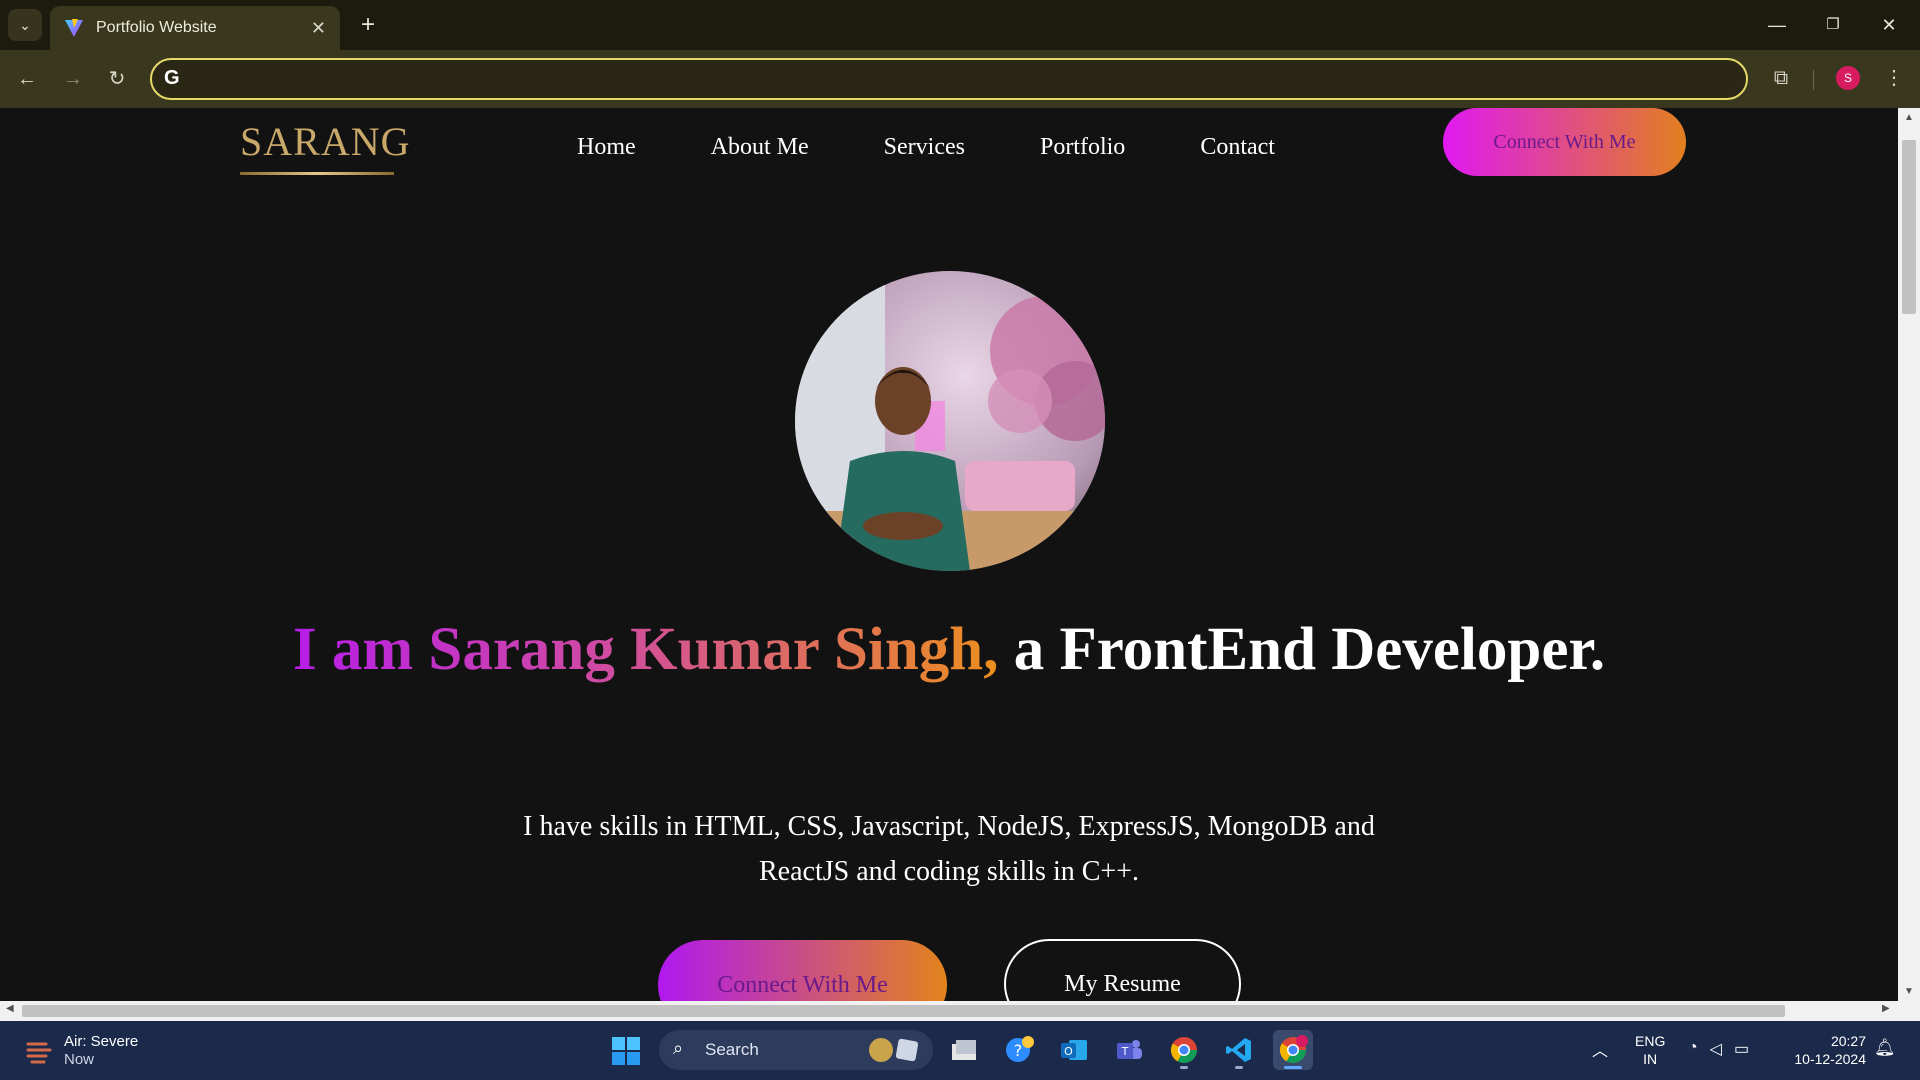  Describe the element at coordinates (1909, 554) in the screenshot. I see `vertical-scrollbar: ▲ ▼` at that location.